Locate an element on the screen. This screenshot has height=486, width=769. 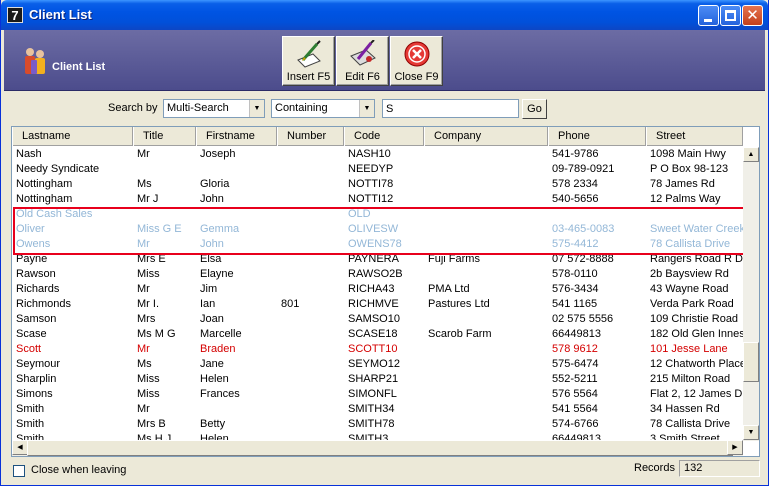
column-header-code: Code is located at coordinates (384, 136).